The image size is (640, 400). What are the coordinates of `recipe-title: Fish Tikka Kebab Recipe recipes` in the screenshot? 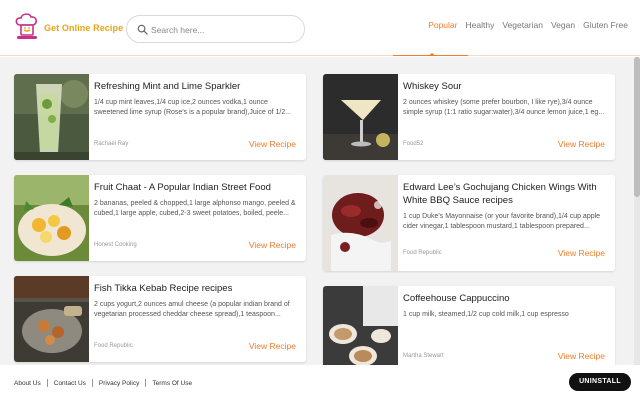 It's located at (197, 288).